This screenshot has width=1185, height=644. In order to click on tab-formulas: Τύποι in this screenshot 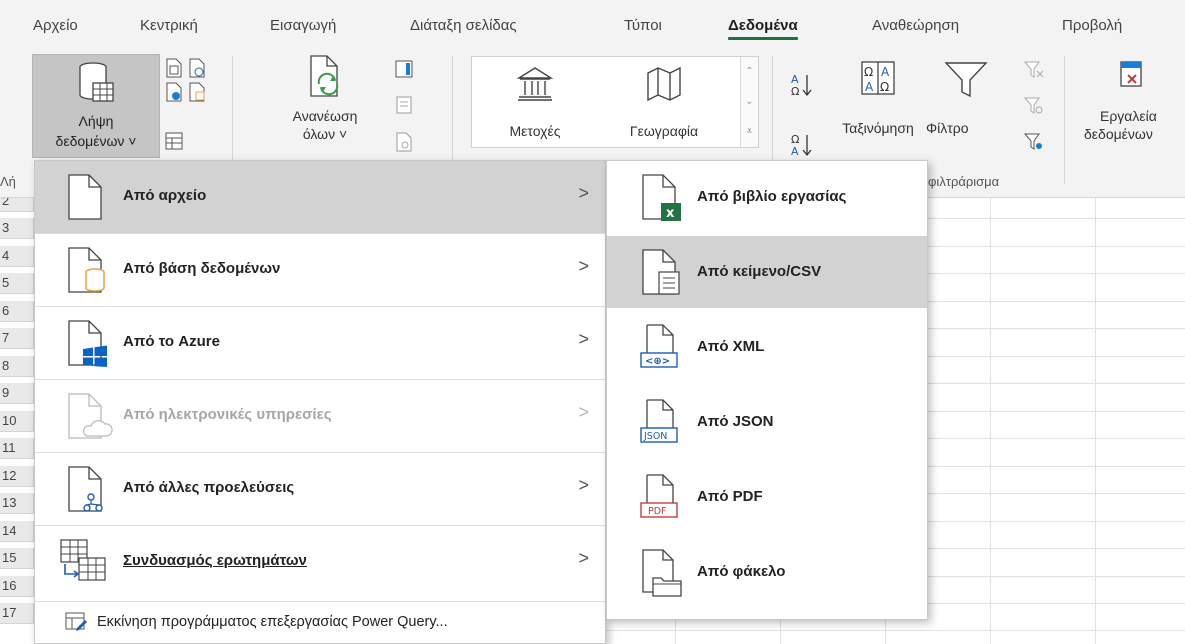, I will do `click(643, 25)`.